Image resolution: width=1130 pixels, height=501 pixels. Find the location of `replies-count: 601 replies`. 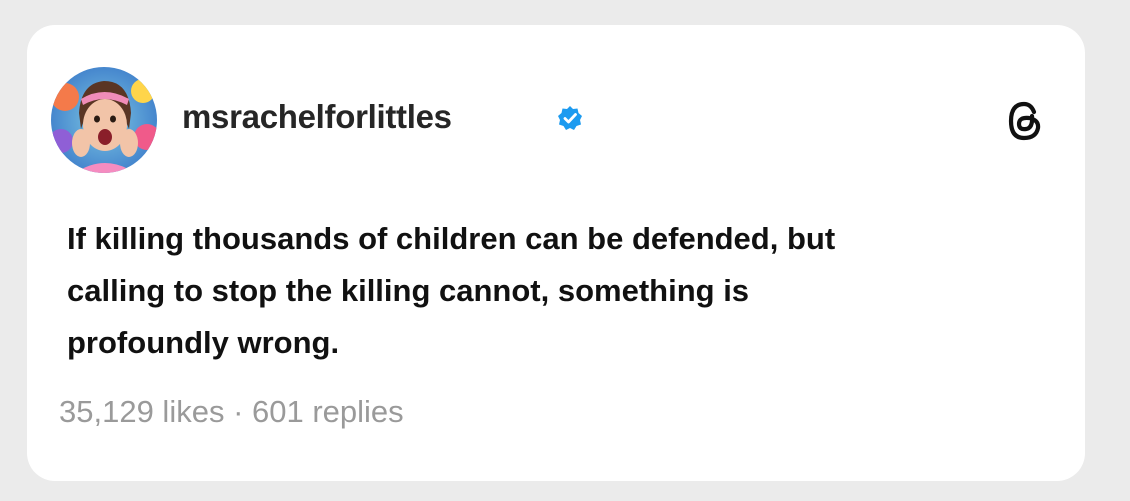

replies-count: 601 replies is located at coordinates (328, 411).